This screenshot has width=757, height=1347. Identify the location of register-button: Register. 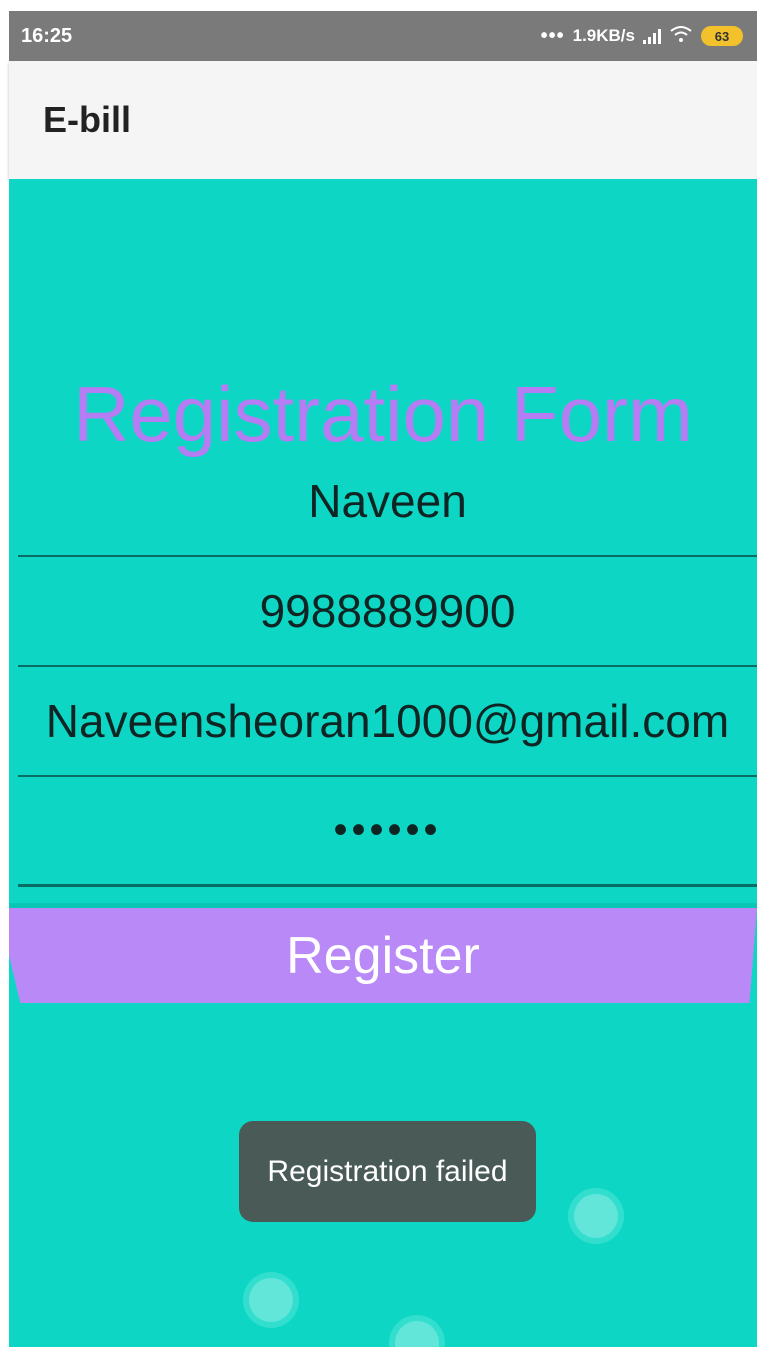
(383, 955).